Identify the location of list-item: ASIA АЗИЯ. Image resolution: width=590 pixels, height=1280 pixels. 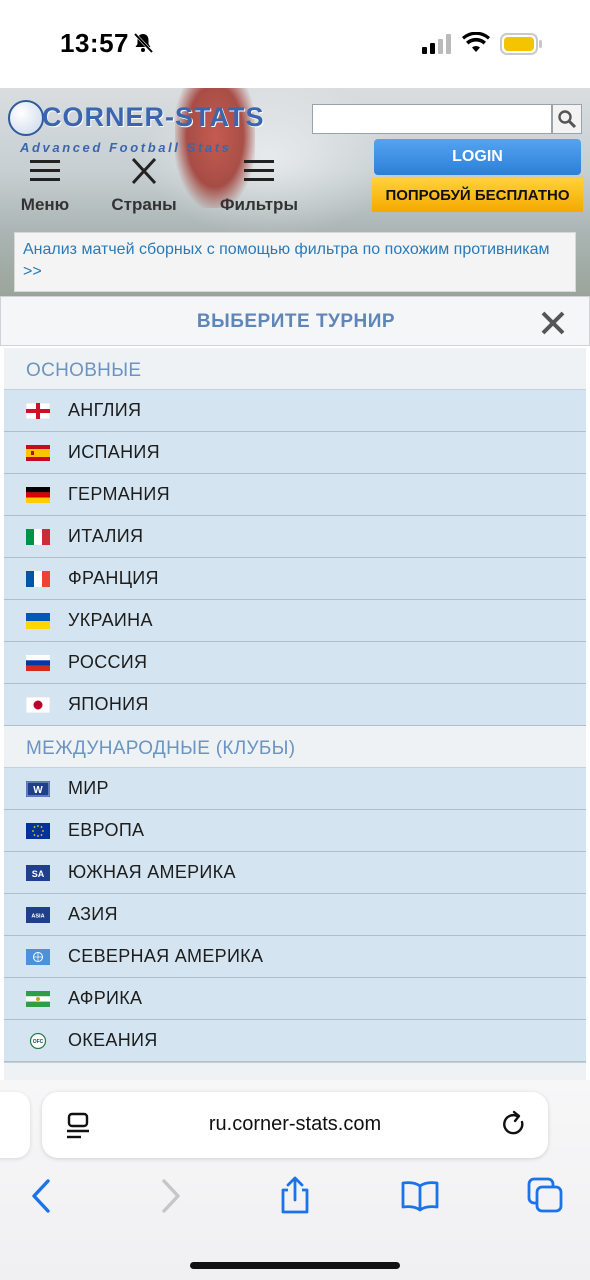
(295, 915).